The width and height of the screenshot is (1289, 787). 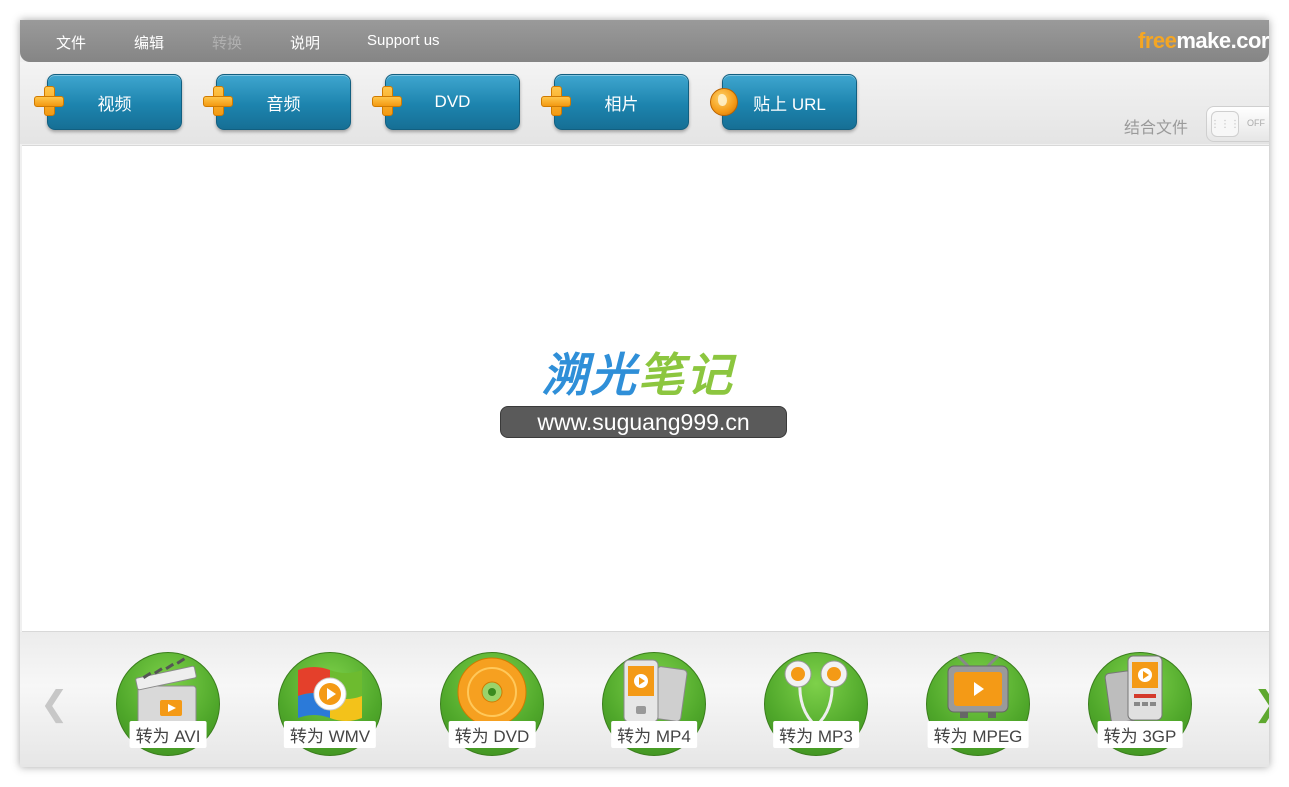 What do you see at coordinates (330, 734) in the screenshot?
I see `convert-to-wmv-label: 转为 WMV` at bounding box center [330, 734].